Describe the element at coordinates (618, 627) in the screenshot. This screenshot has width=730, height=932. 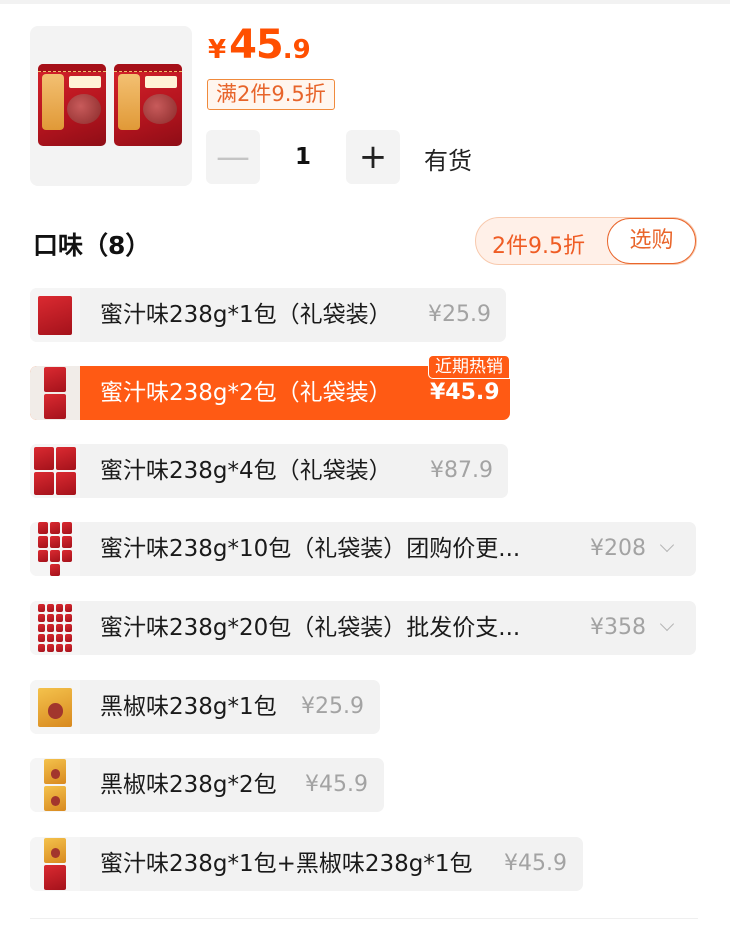
I see `option-price: ¥358` at that location.